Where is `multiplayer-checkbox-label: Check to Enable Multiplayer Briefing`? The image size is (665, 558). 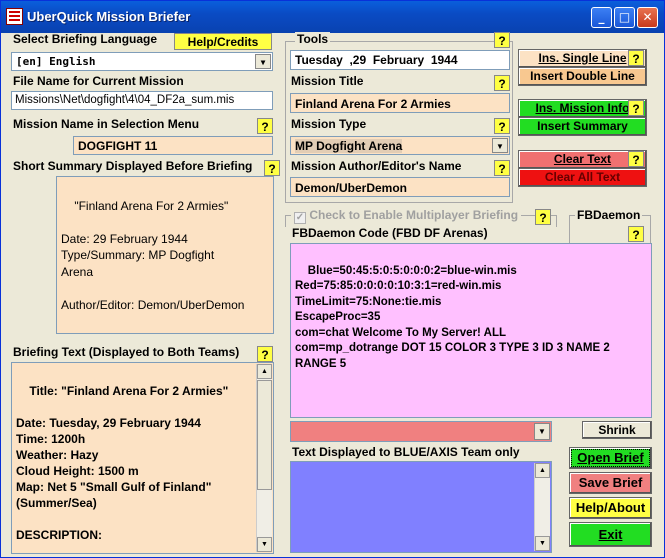 multiplayer-checkbox-label: Check to Enable Multiplayer Briefing is located at coordinates (414, 215).